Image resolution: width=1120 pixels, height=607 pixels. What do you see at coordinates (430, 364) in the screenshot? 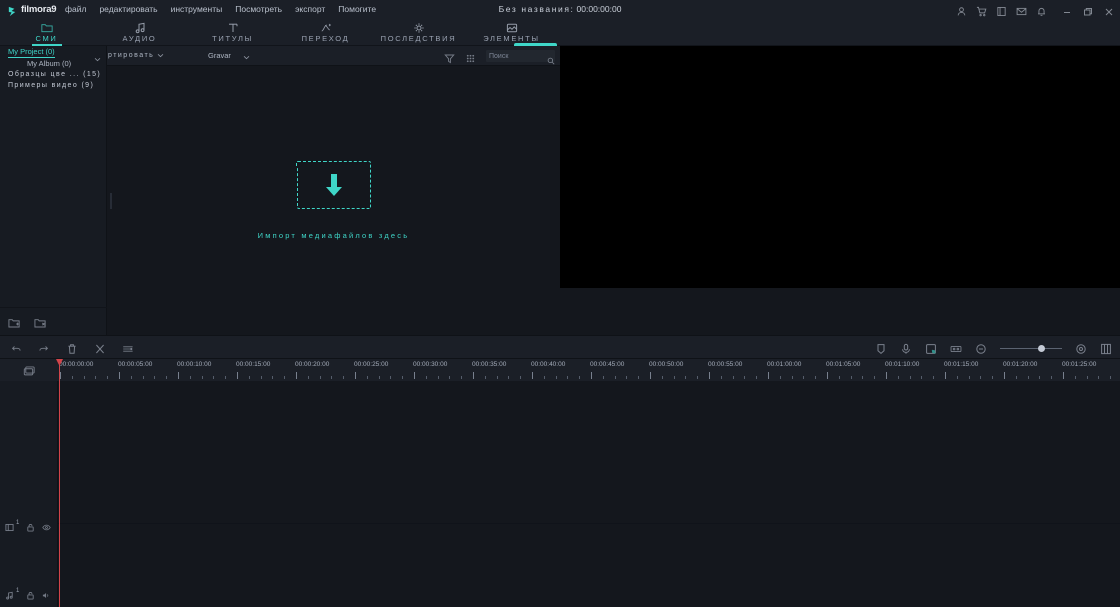
I see `ruler-tick-label: 00:00:30:00` at bounding box center [430, 364].